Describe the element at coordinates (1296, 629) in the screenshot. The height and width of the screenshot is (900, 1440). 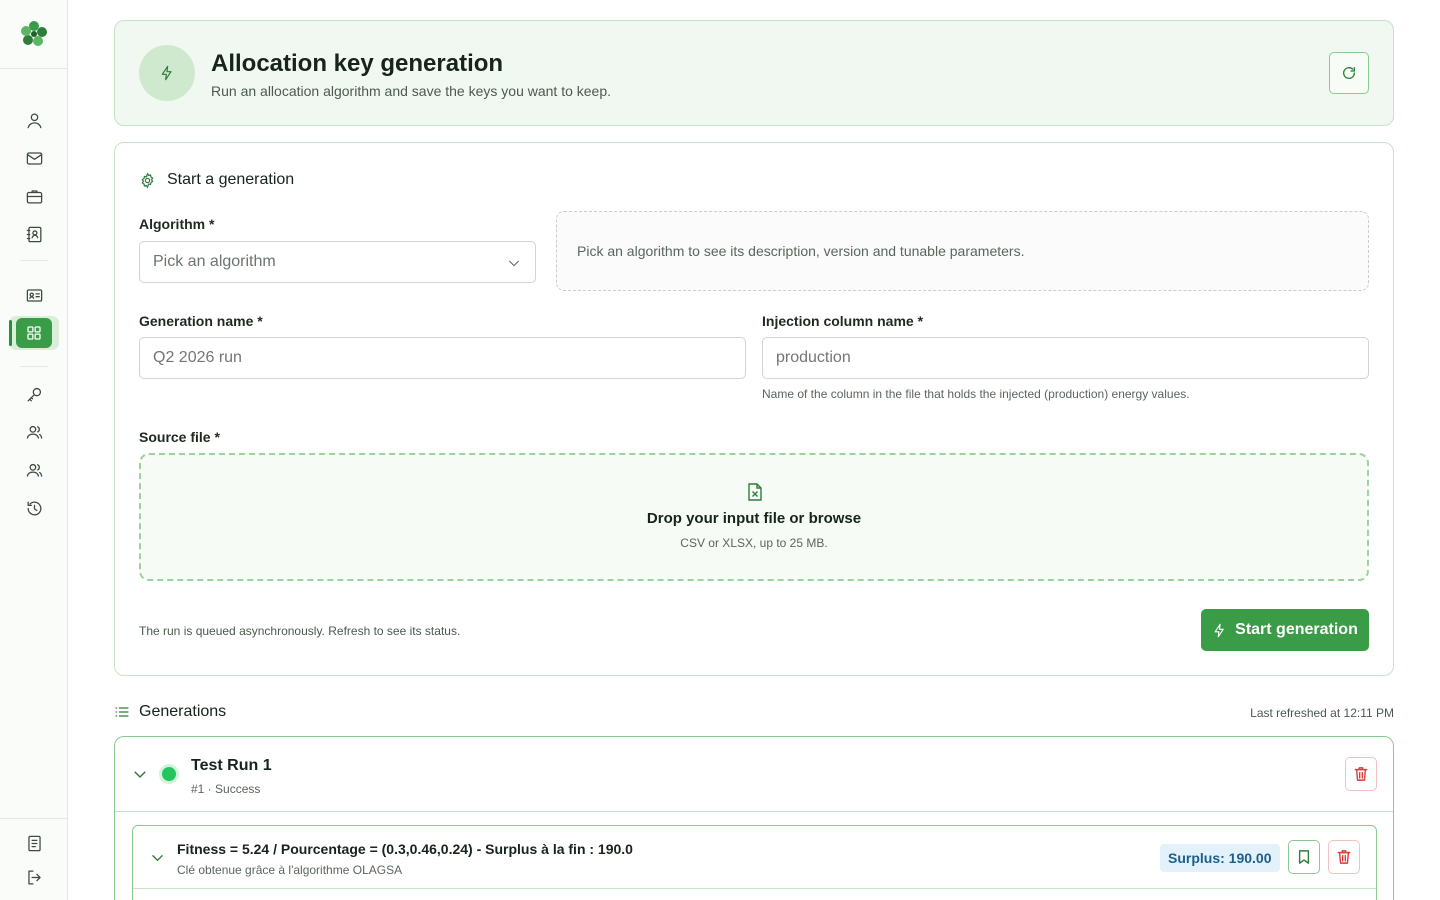
I see `start-generation-label: Start generation` at that location.